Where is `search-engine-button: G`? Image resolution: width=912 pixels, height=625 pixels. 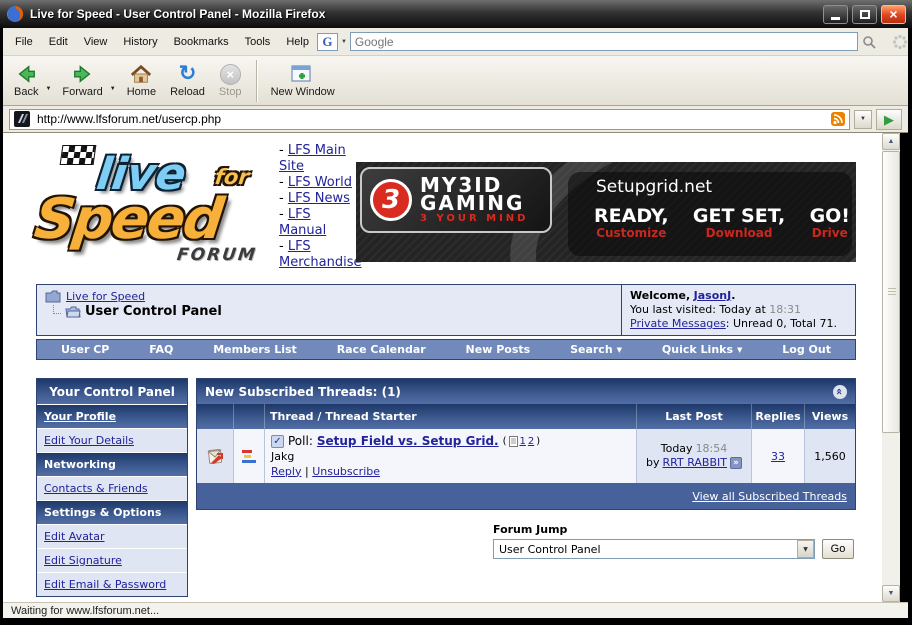
search-engine-button: G is located at coordinates (327, 41).